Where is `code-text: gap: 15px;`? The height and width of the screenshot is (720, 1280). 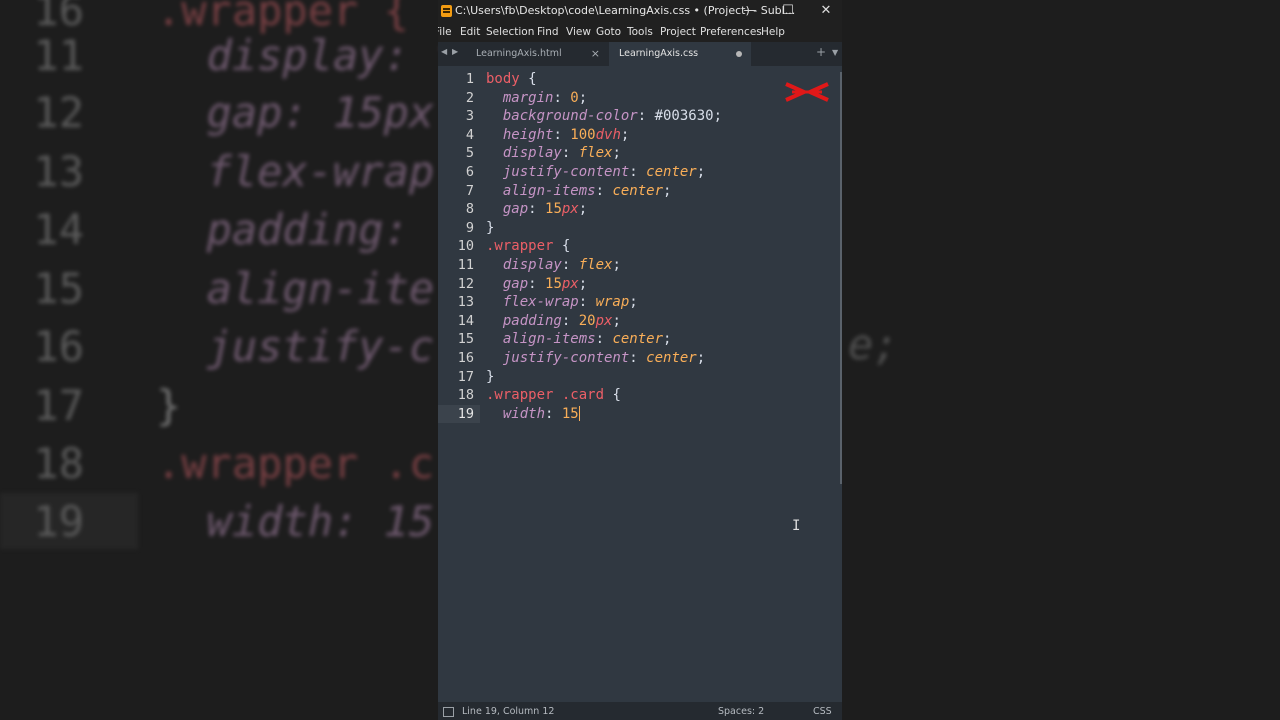 code-text: gap: 15px; is located at coordinates (536, 209).